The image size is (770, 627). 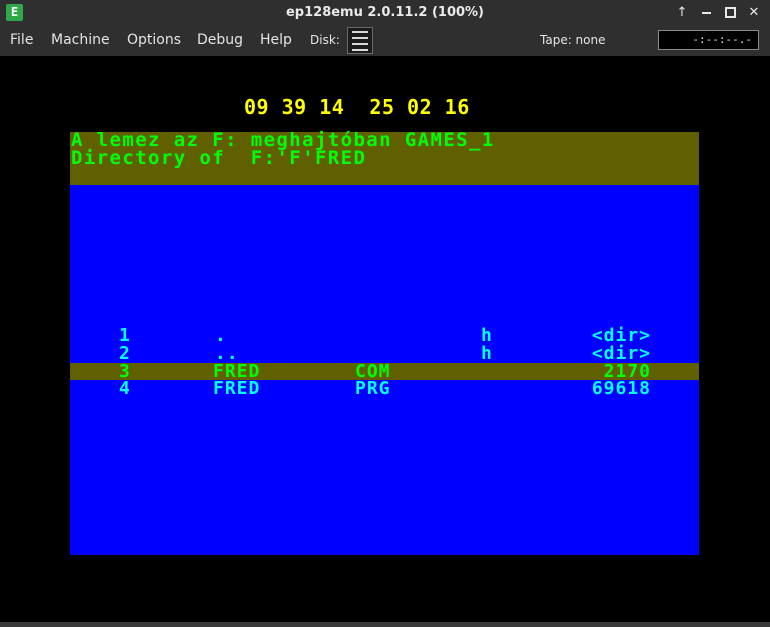 I want to click on row-number: 1, so click(x=125, y=336).